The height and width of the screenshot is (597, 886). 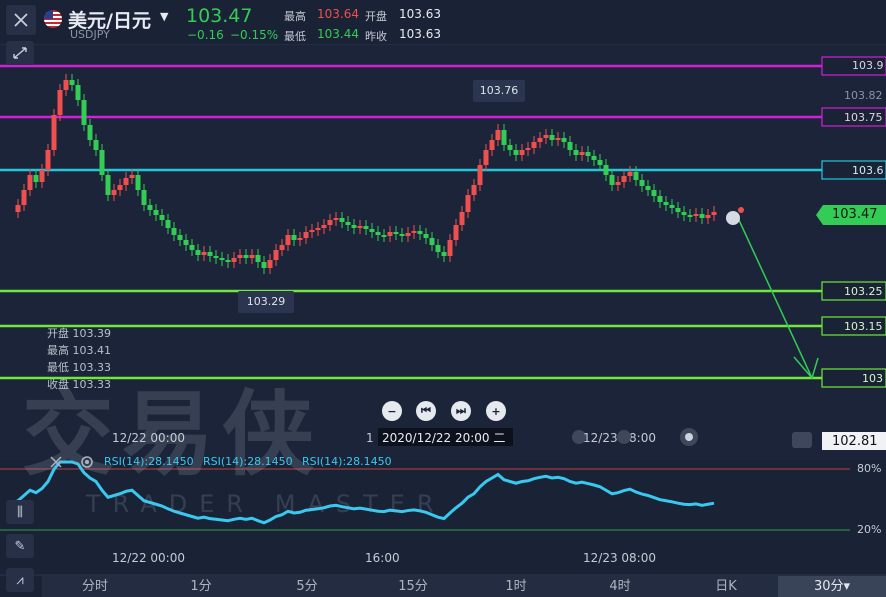 I want to click on tab-15m: 15分, so click(x=413, y=586).